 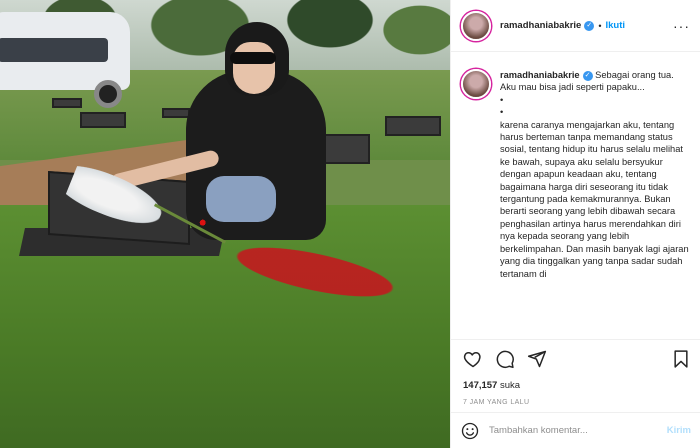 What do you see at coordinates (587, 75) in the screenshot?
I see `caption-verified-badge-icon: ✓` at bounding box center [587, 75].